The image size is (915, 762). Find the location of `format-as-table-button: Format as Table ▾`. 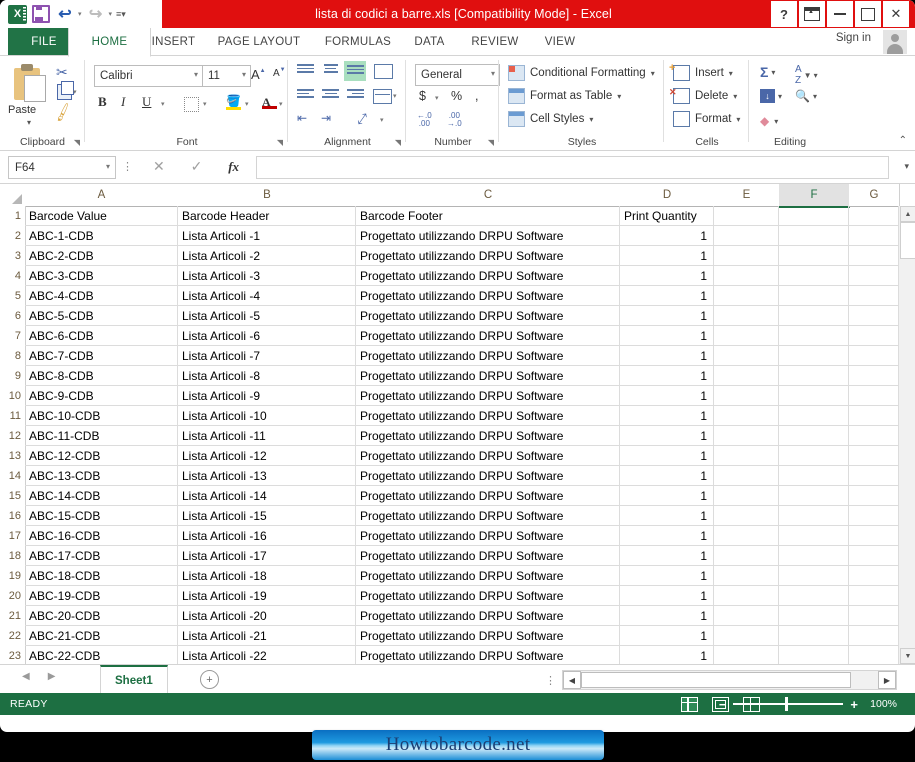

format-as-table-button: Format as Table ▾ is located at coordinates (564, 96).